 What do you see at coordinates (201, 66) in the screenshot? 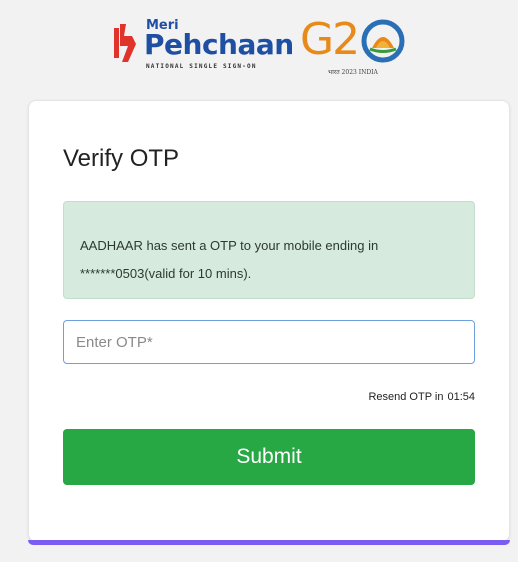
I see `logo-tagline: NATIONAL SINGLE SIGN-ON` at bounding box center [201, 66].